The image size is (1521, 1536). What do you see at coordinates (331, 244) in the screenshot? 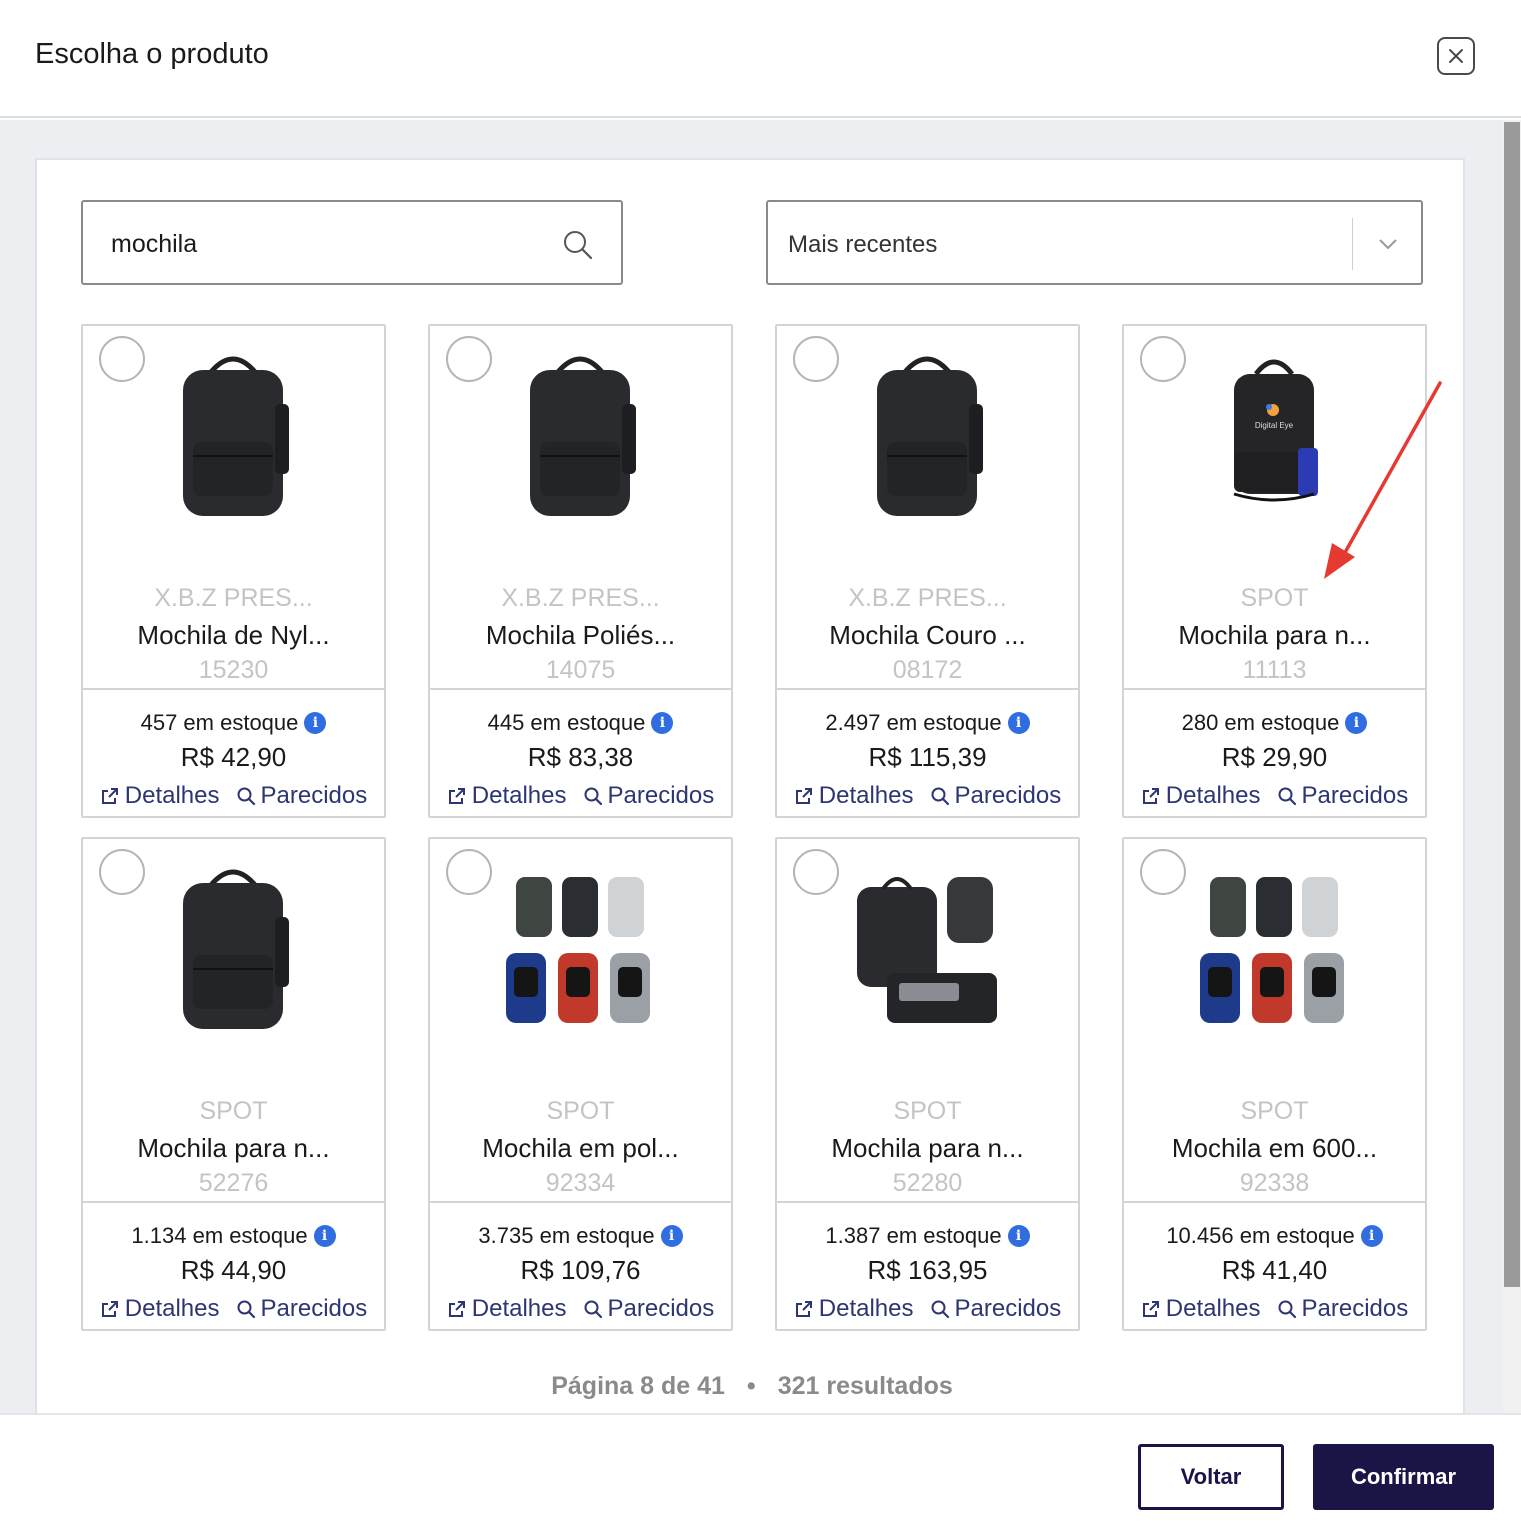
I see `search-input` at bounding box center [331, 244].